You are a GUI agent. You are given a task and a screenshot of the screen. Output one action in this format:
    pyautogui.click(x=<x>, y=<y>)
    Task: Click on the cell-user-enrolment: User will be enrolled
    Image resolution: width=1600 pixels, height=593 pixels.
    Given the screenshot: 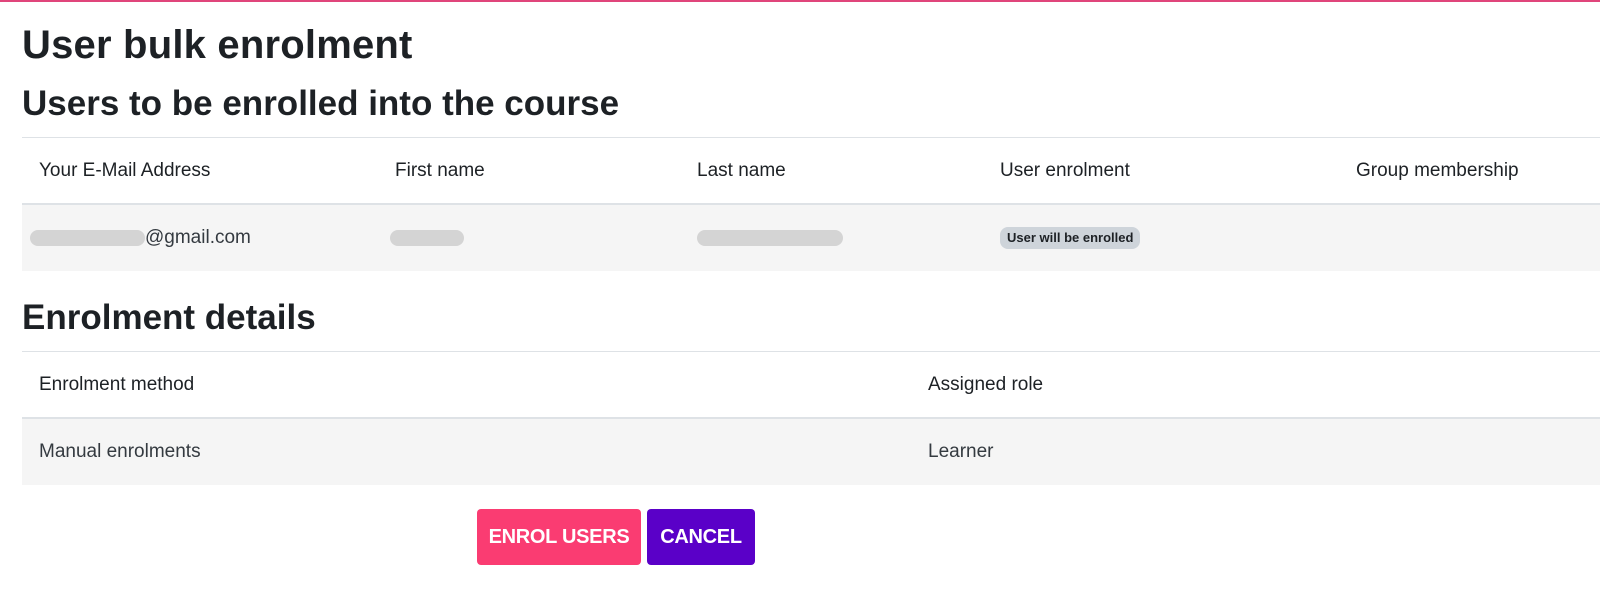 What is the action you would take?
    pyautogui.click(x=1070, y=238)
    